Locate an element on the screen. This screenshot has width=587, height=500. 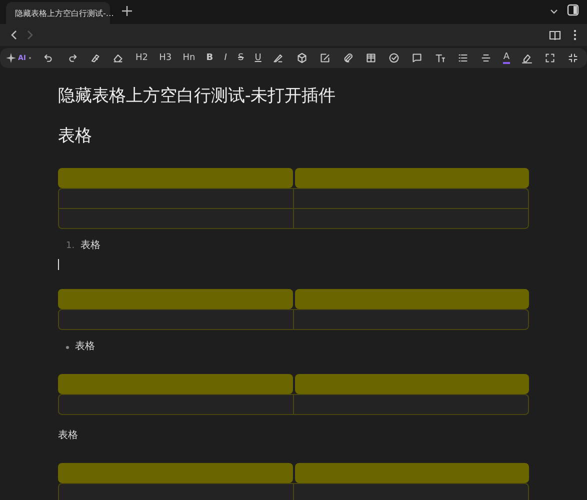
collapse-icon is located at coordinates (572, 58).